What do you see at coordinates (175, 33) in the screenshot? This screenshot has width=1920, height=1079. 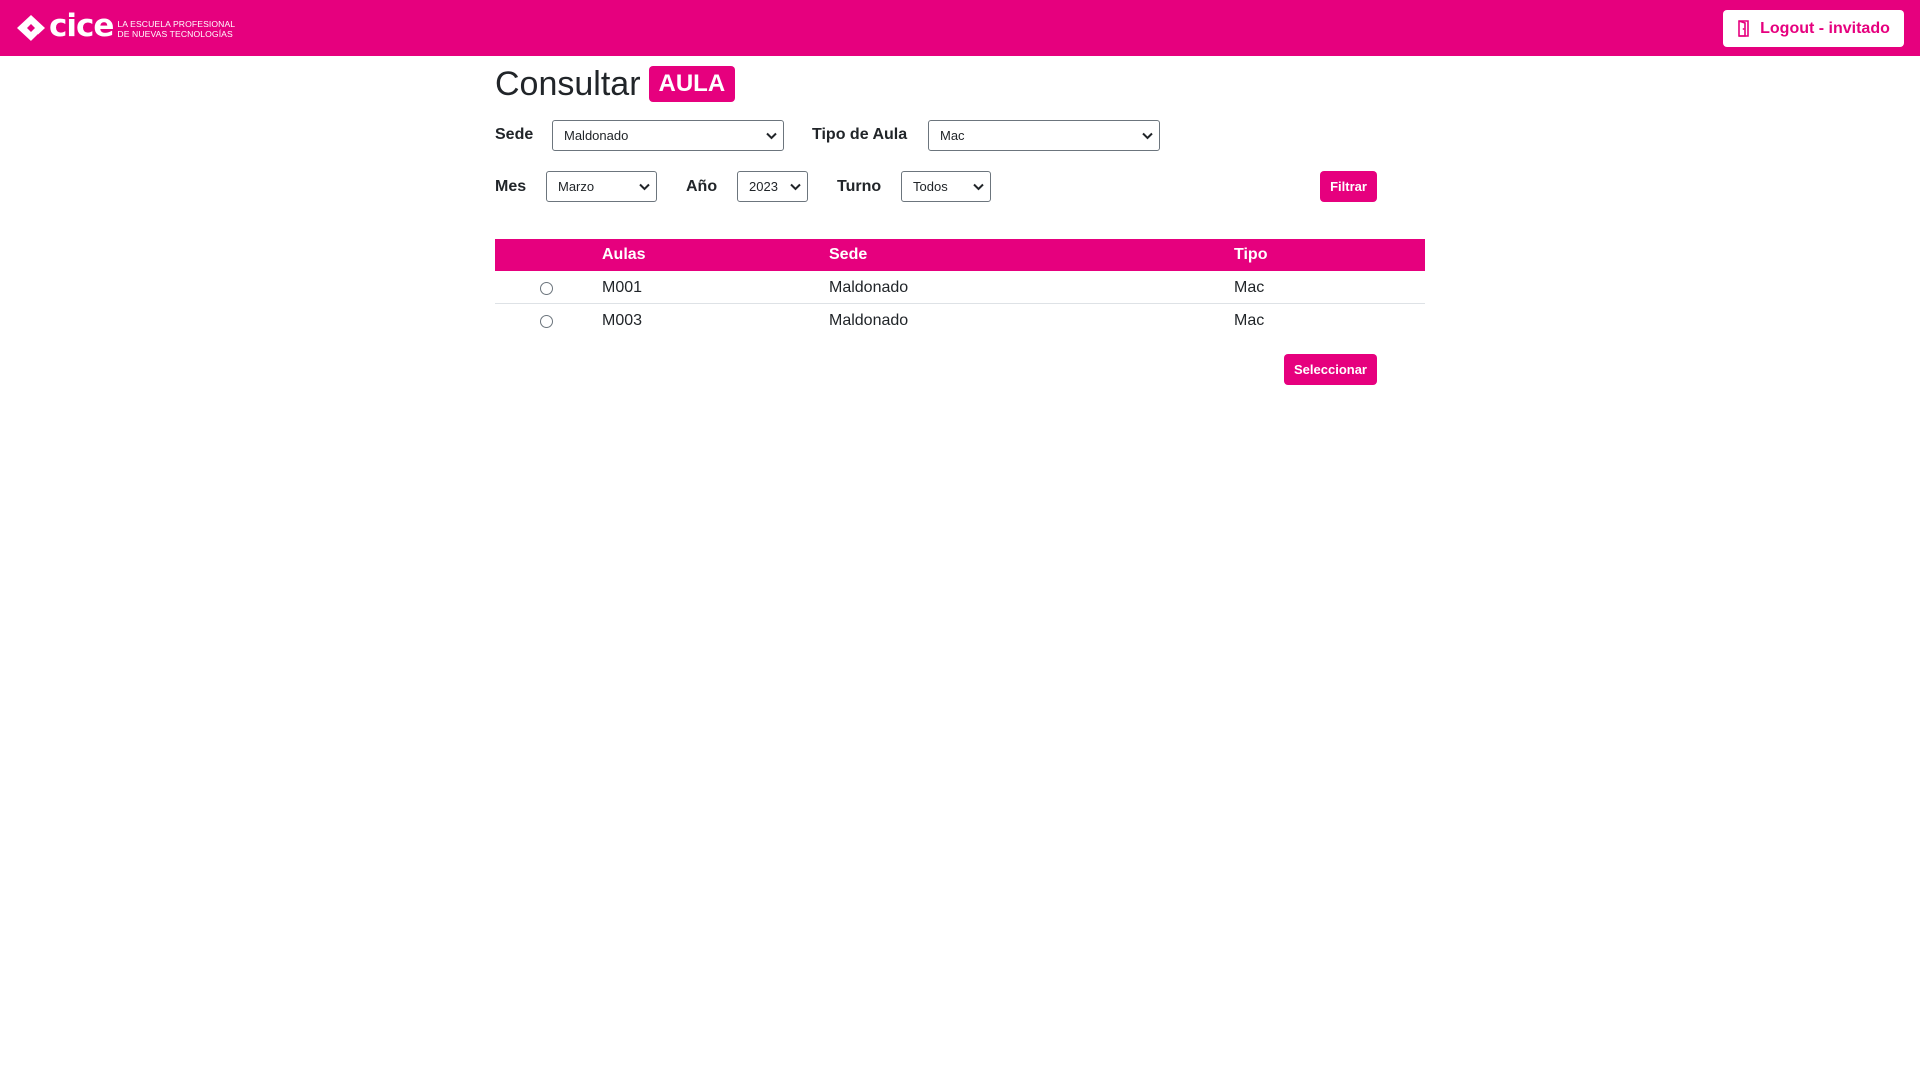 I see `brand-tagline-line-2: DE NUEVAS TECNOLOGÍAS` at bounding box center [175, 33].